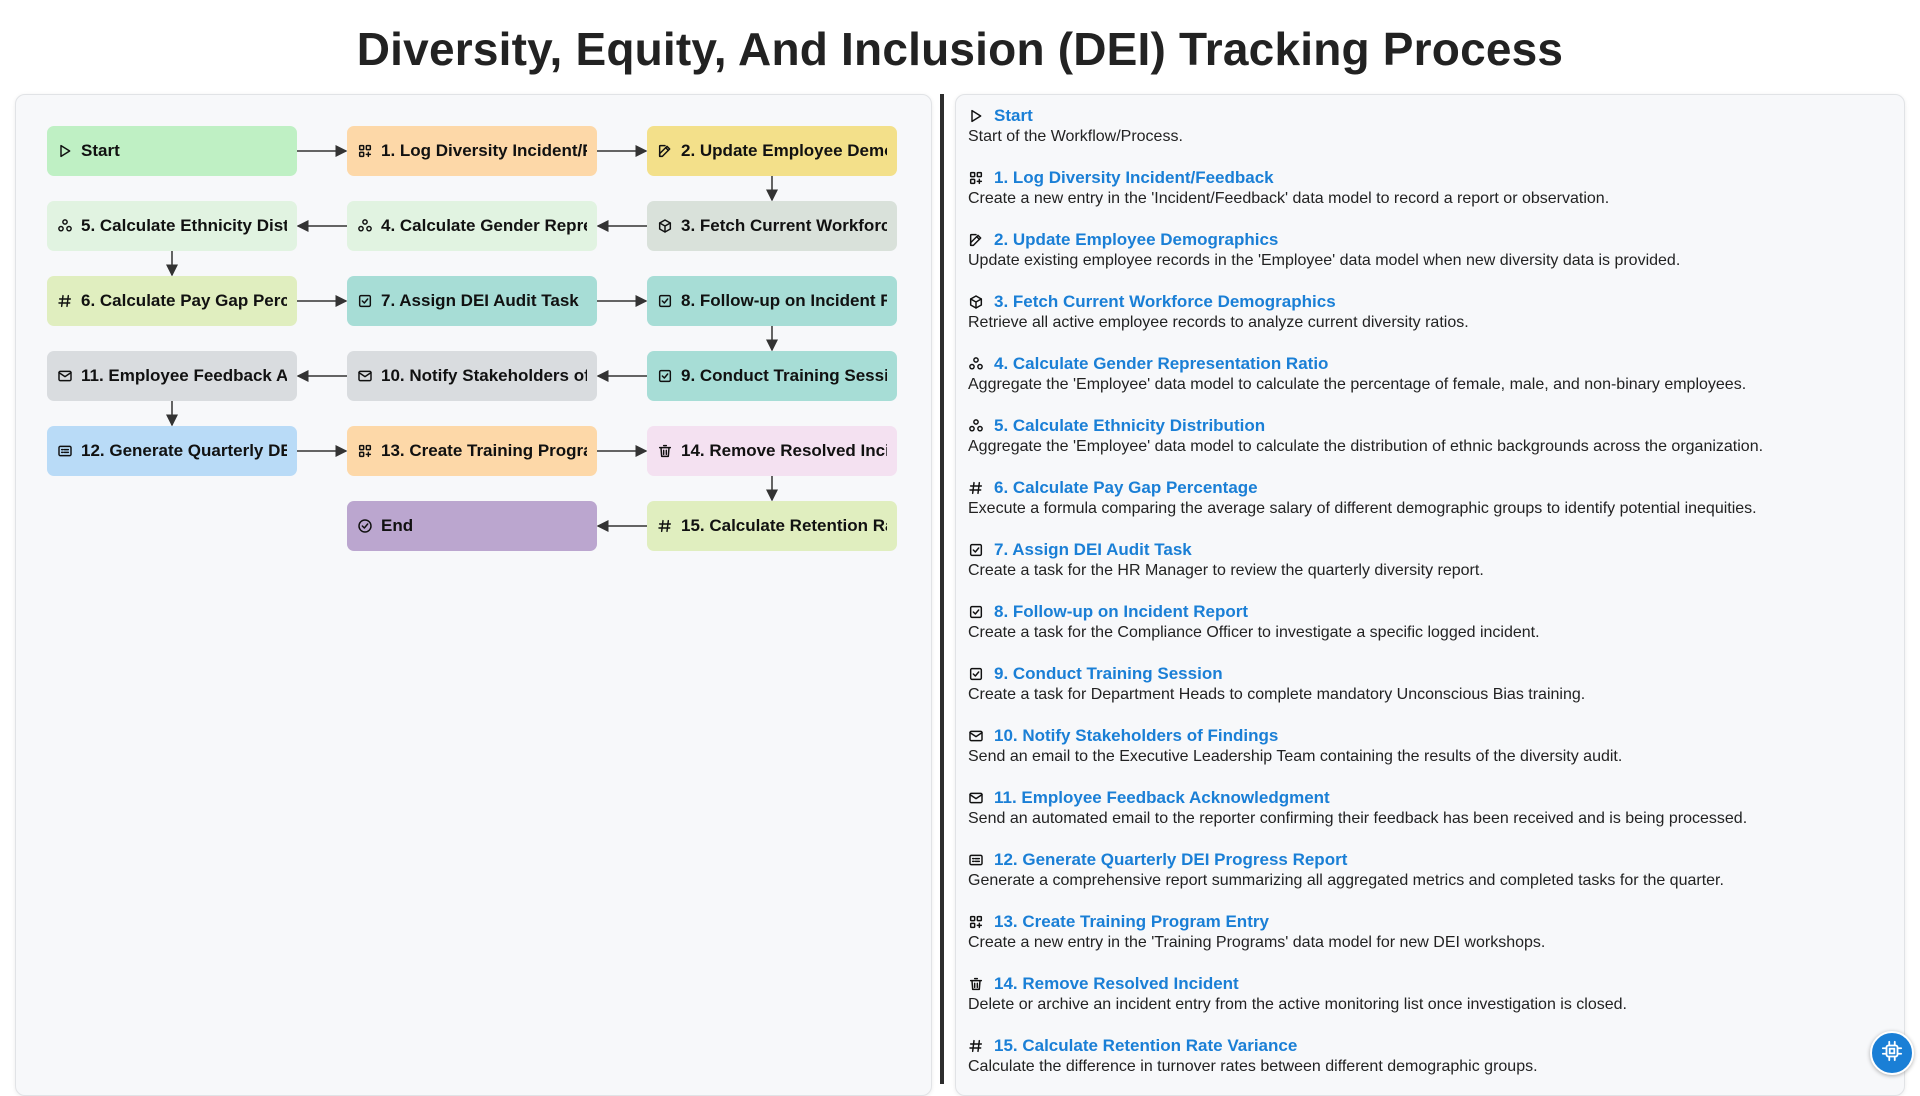  I want to click on flow-node-update-employee-demographics: 2. Update Employee Demographics, so click(772, 151).